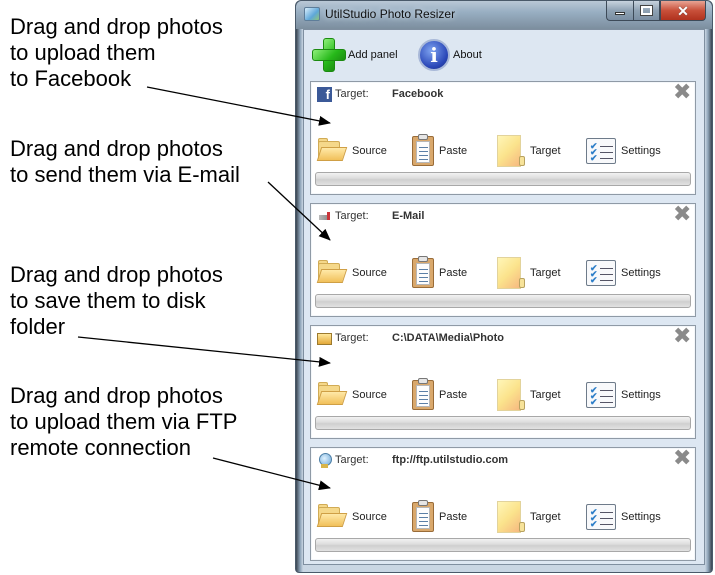 The height and width of the screenshot is (575, 715). I want to click on target-value: ftp://ftp.utilstudio.com, so click(450, 460).